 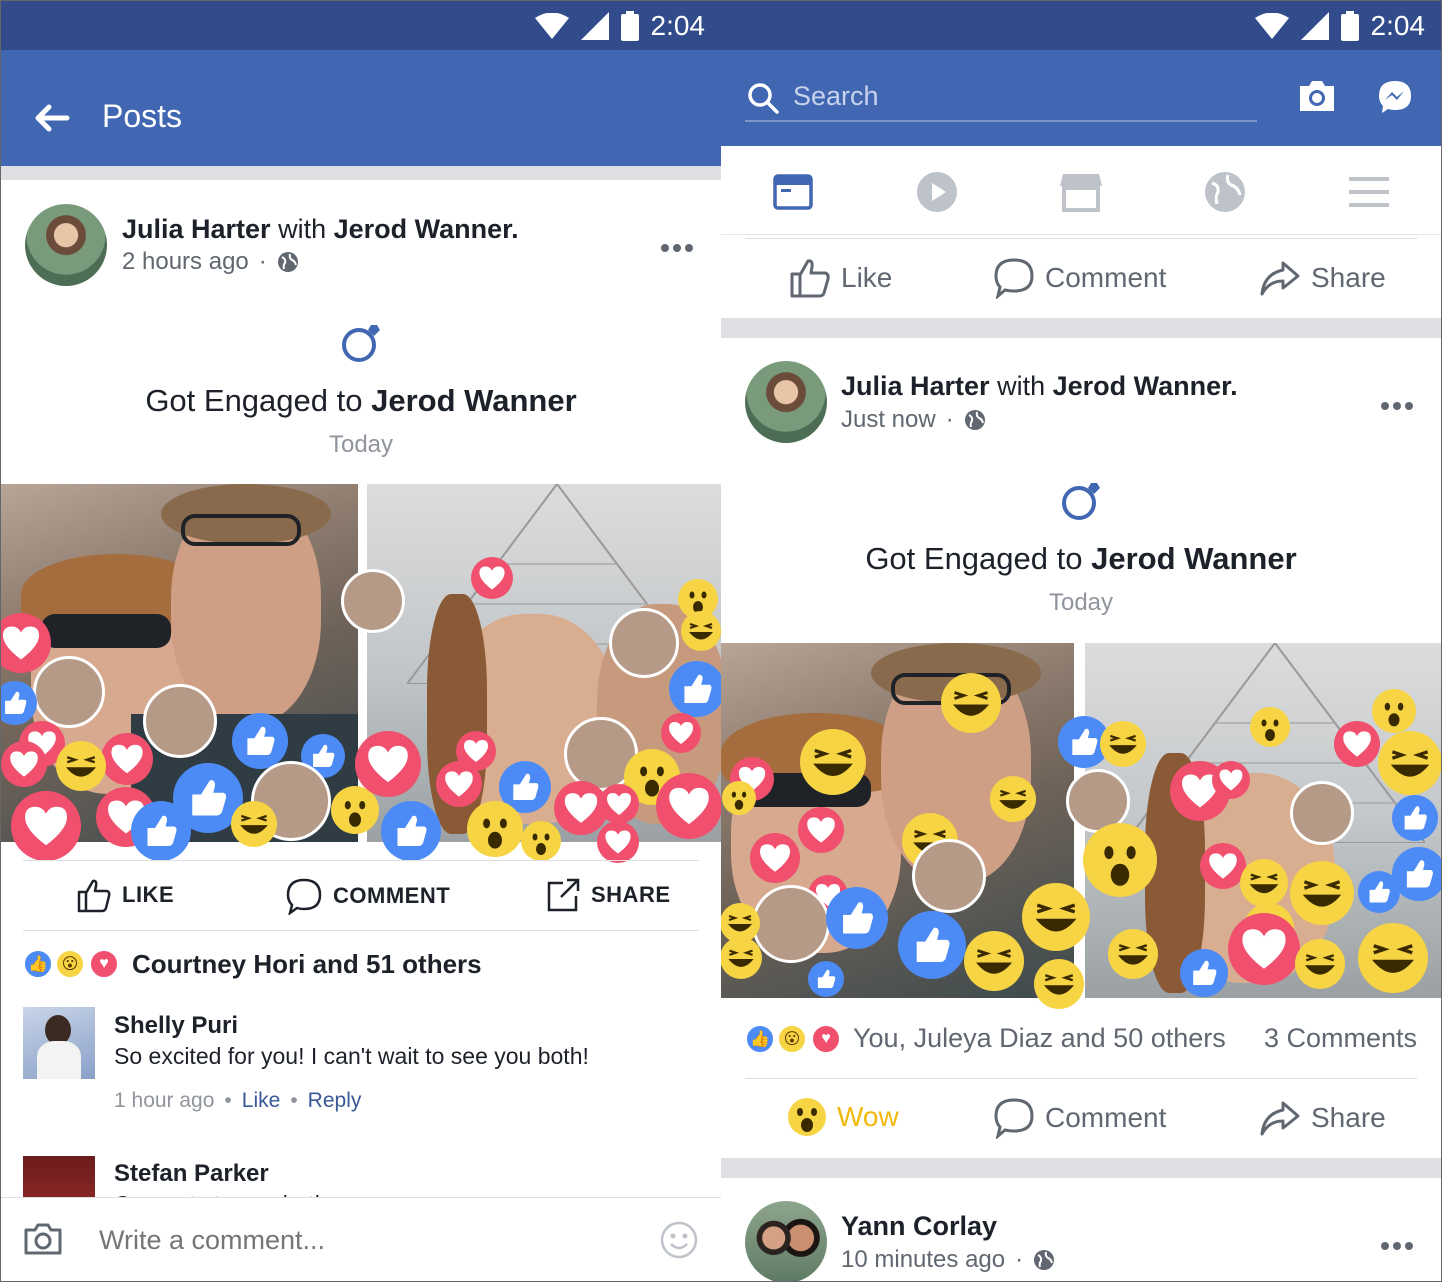 What do you see at coordinates (868, 1116) in the screenshot?
I see `wow-label: Wow` at bounding box center [868, 1116].